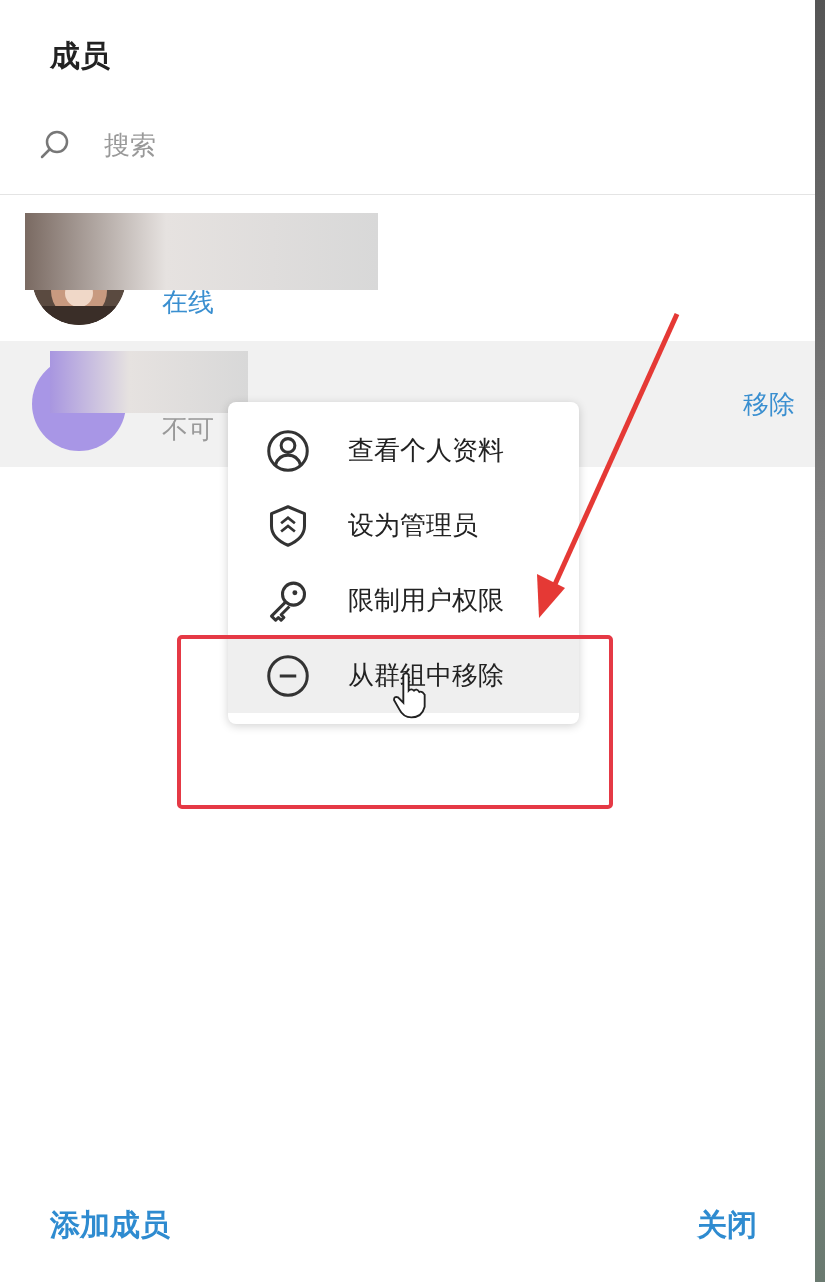 This screenshot has height=1282, width=825. Describe the element at coordinates (80, 56) in the screenshot. I see `dialog-title: 成员` at that location.